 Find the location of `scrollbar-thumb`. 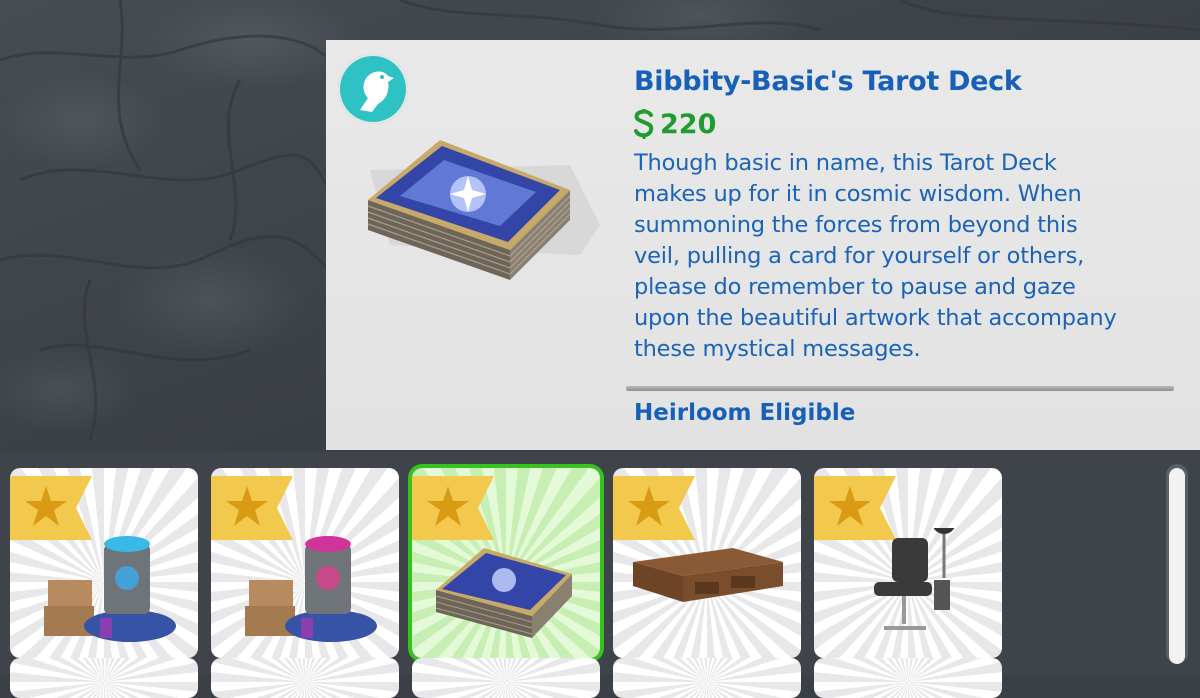

scrollbar-thumb is located at coordinates (1177, 566).